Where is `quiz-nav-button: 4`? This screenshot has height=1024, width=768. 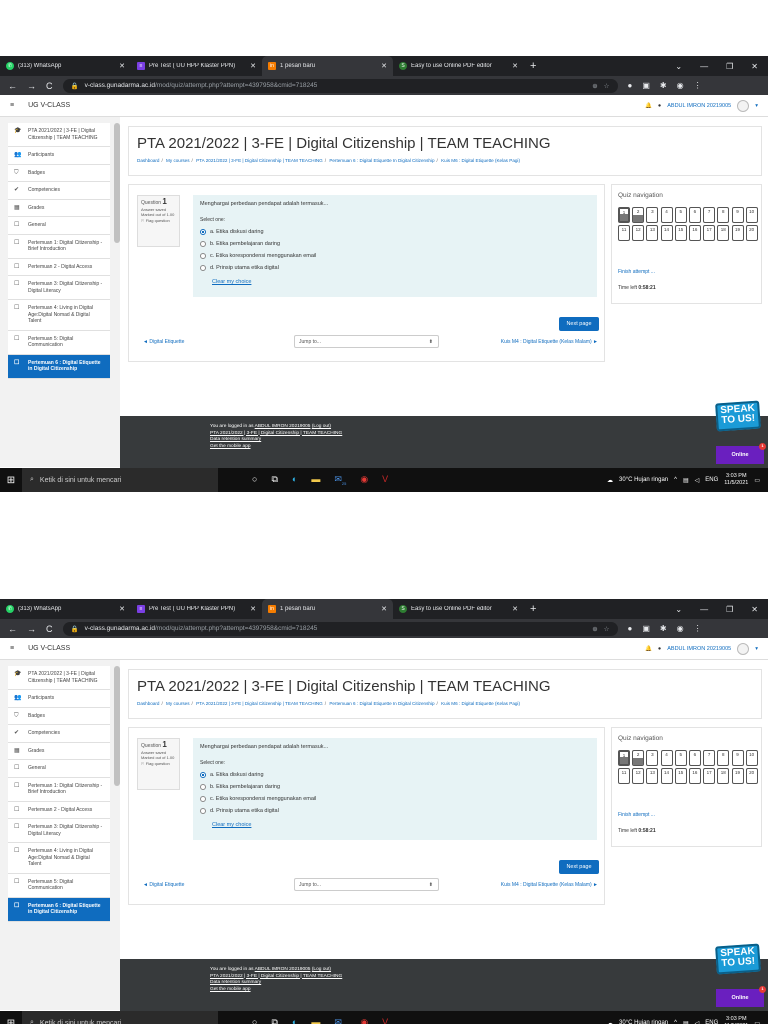 quiz-nav-button: 4 is located at coordinates (666, 215).